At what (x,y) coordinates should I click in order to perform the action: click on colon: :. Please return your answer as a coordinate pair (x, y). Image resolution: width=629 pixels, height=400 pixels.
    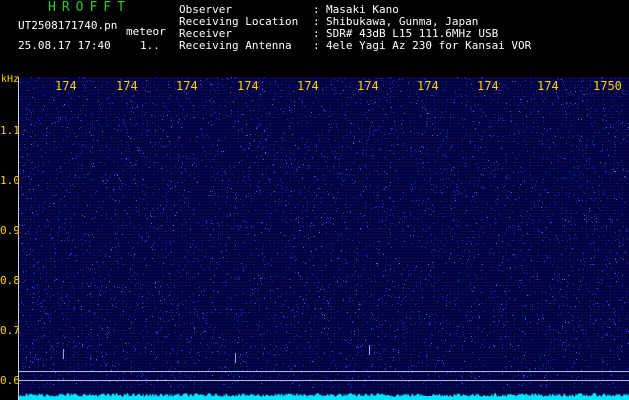
    Looking at the image, I should click on (316, 45).